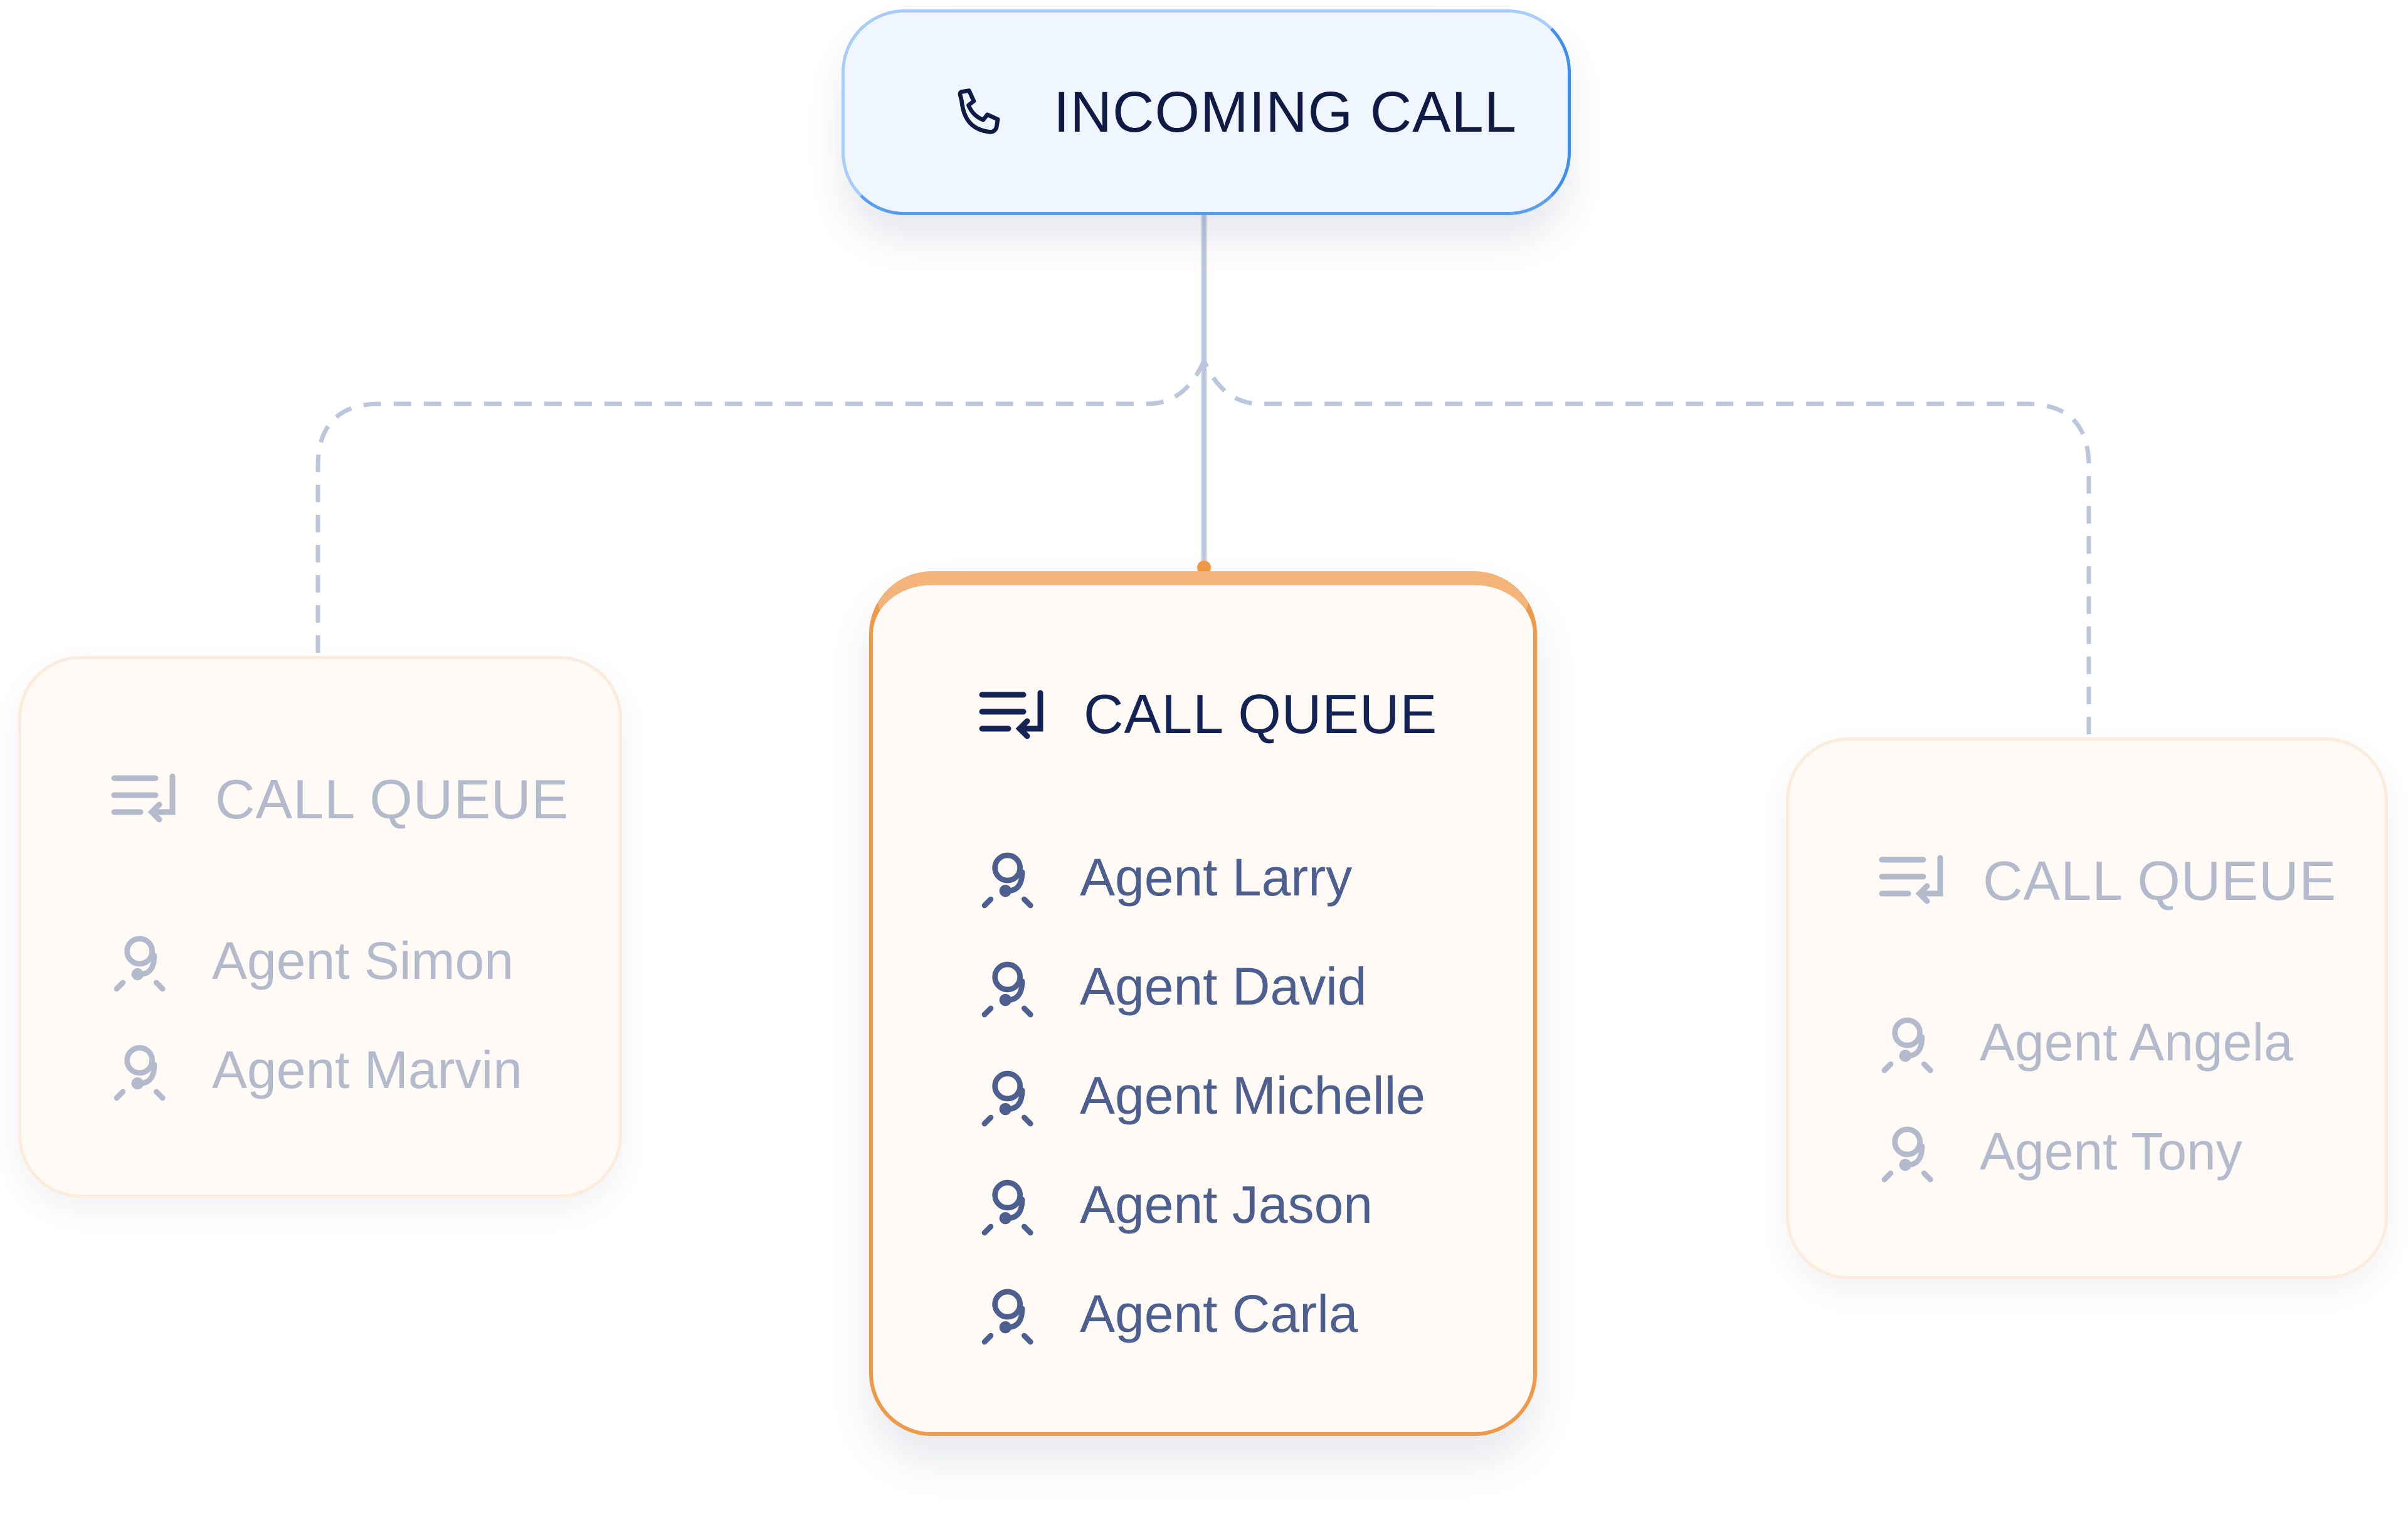 Image resolution: width=2408 pixels, height=1520 pixels. I want to click on incoming-call-node: INCOMING CALL, so click(1206, 112).